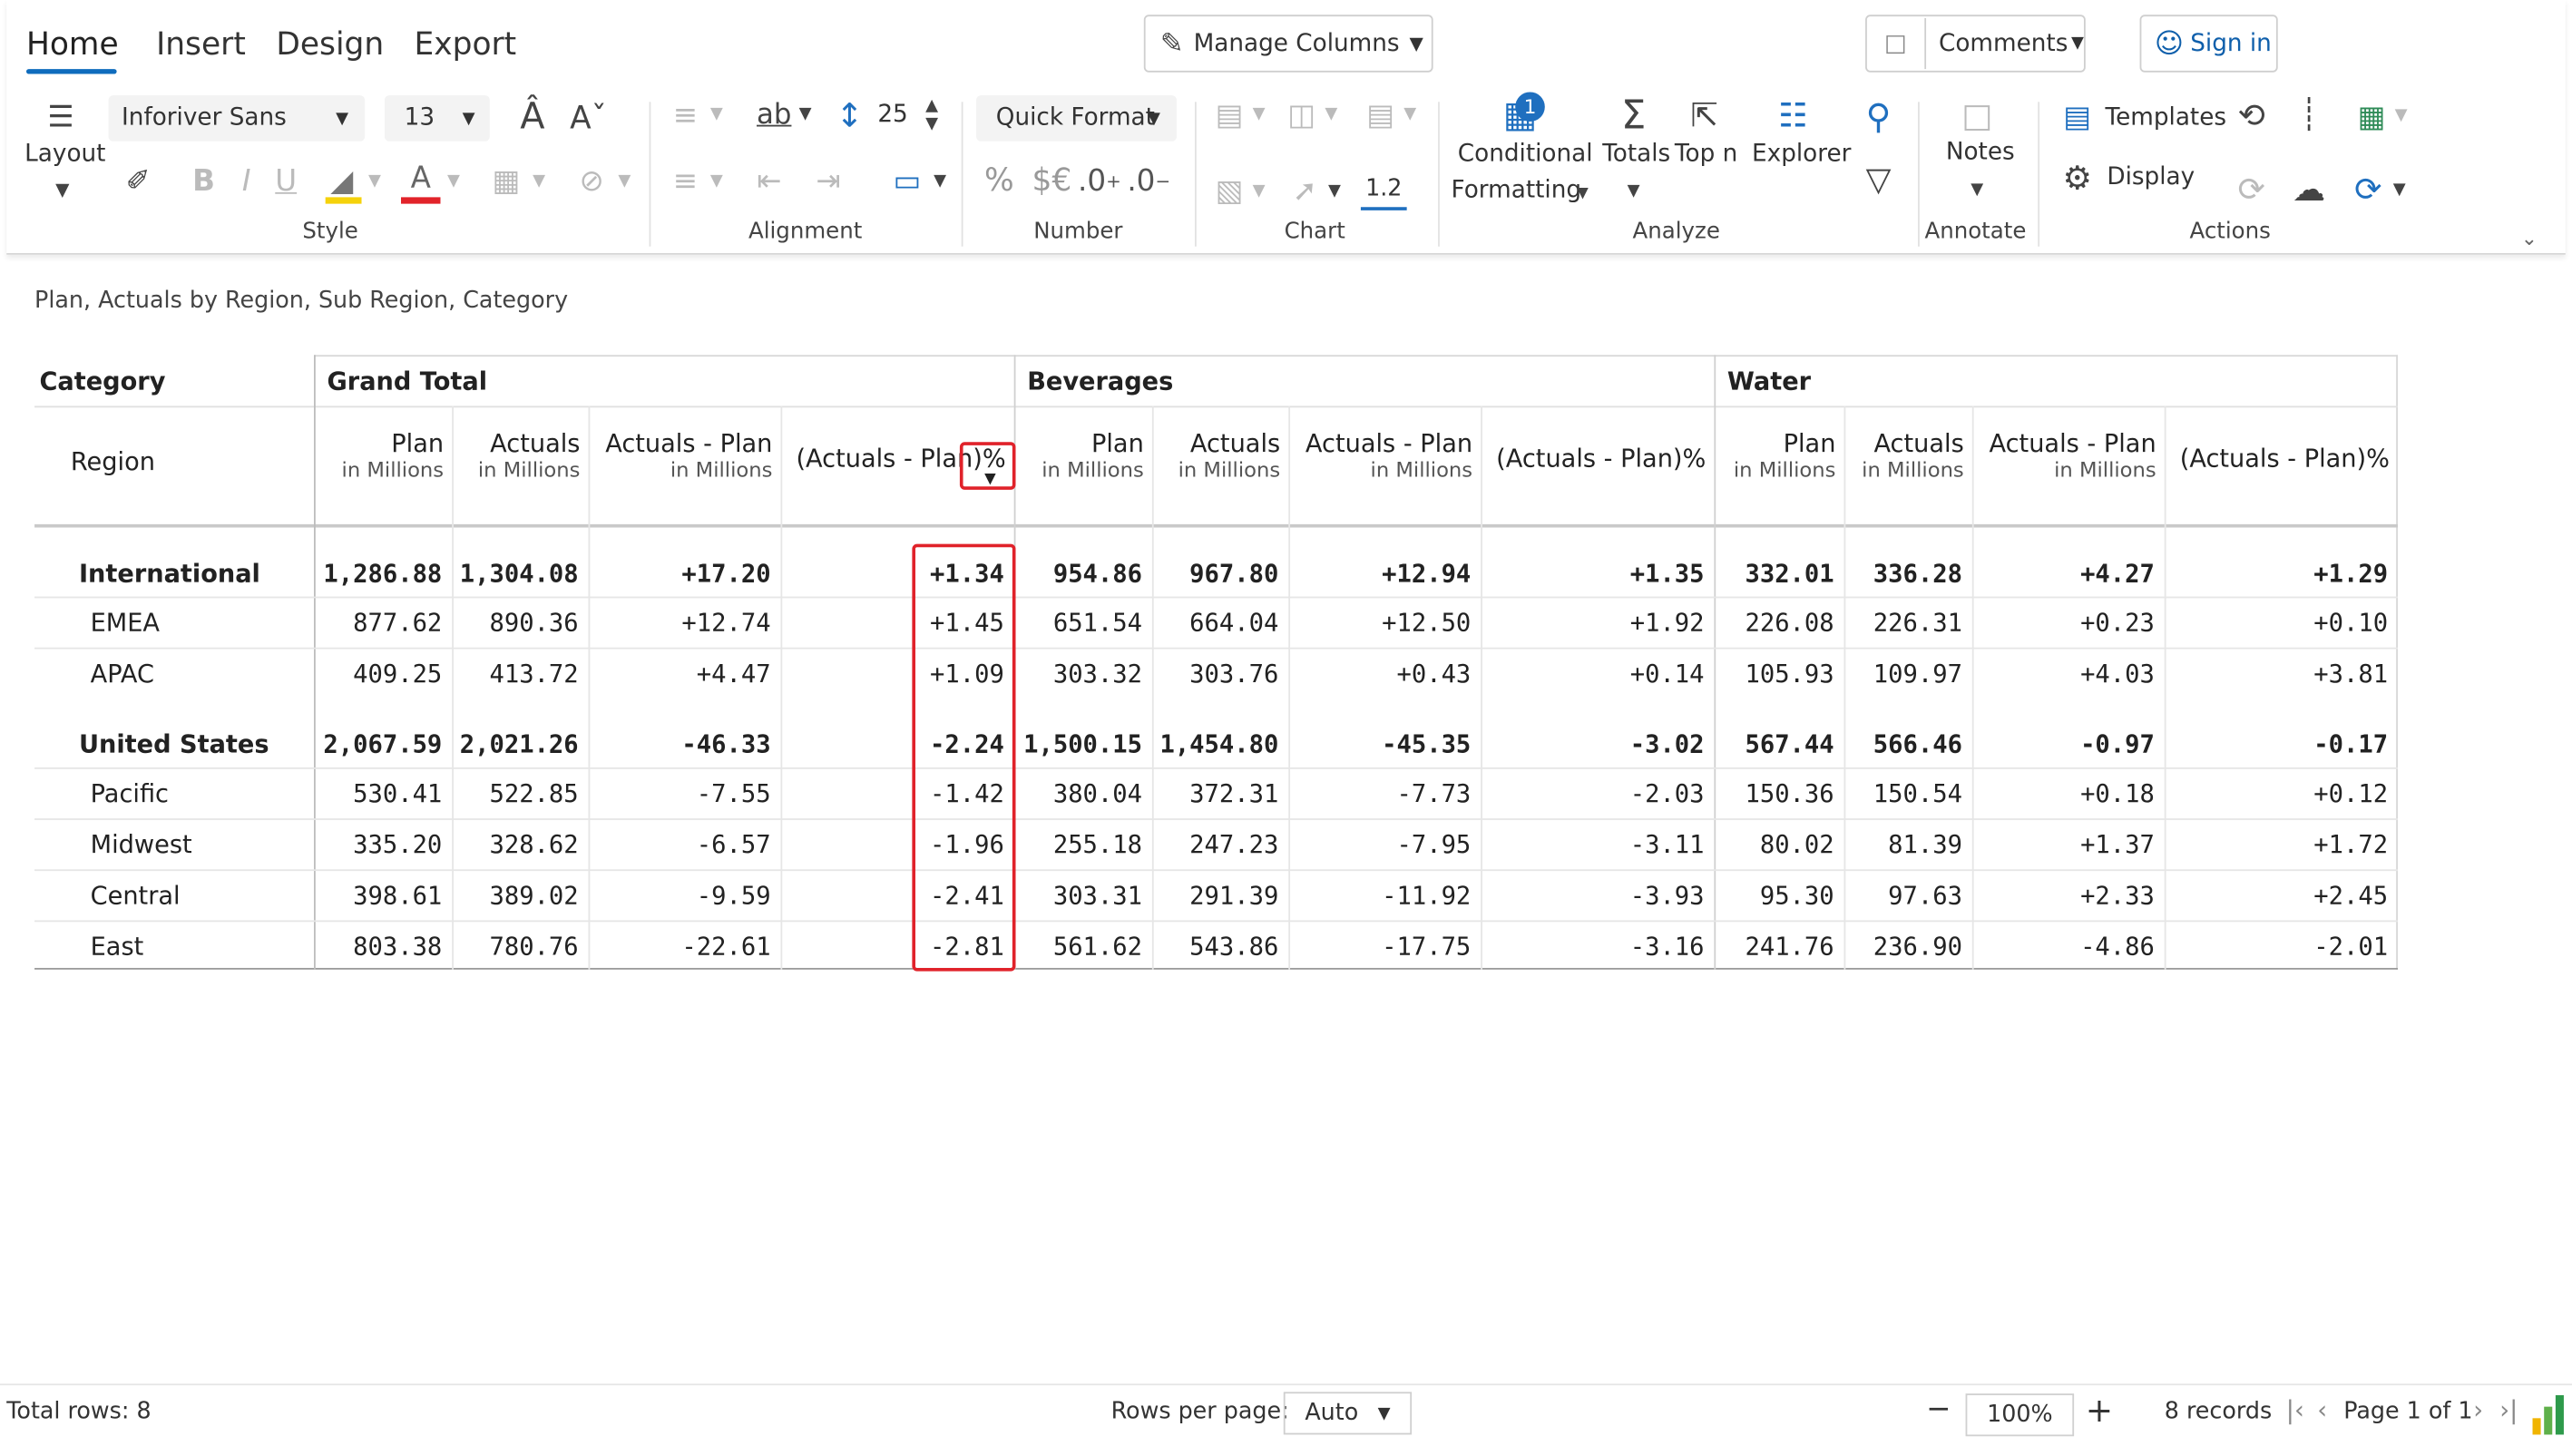  I want to click on notes-button: Notes, so click(1980, 153).